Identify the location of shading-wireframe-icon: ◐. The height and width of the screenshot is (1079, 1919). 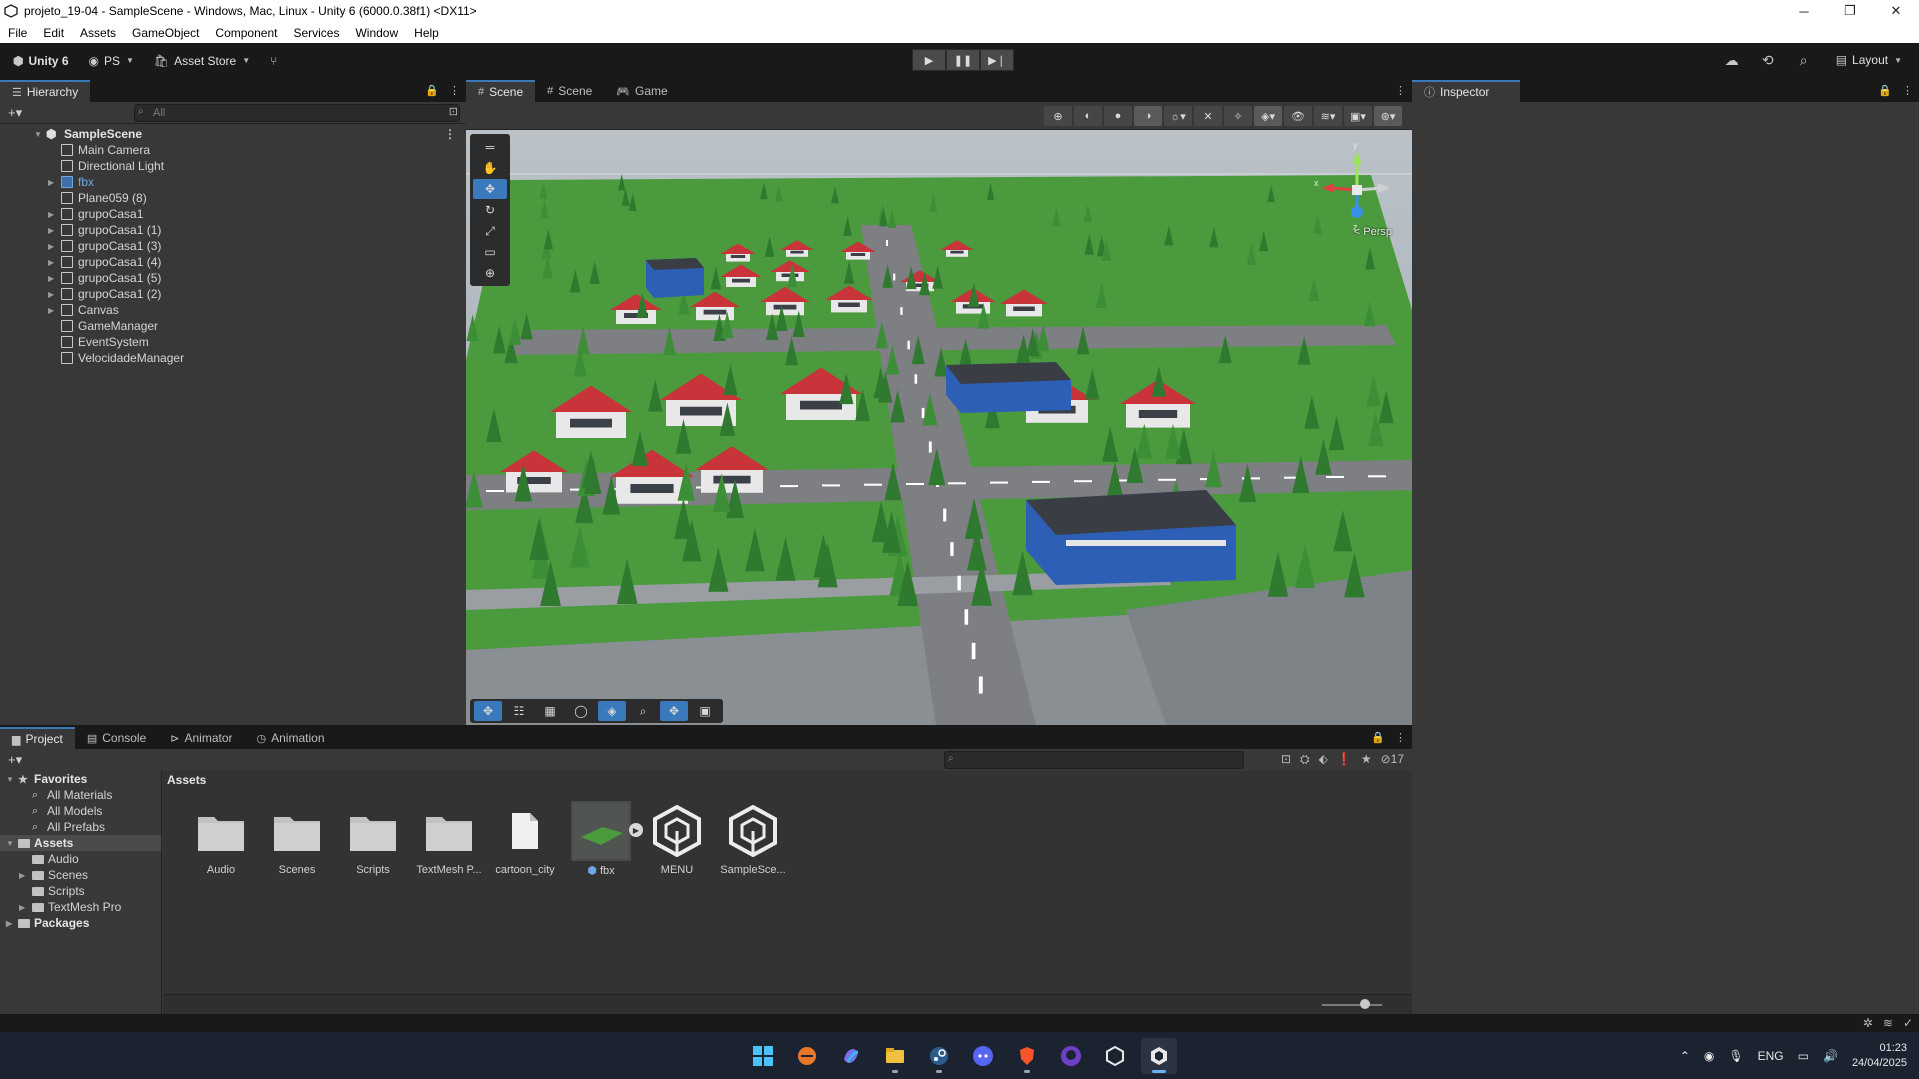
(1088, 116).